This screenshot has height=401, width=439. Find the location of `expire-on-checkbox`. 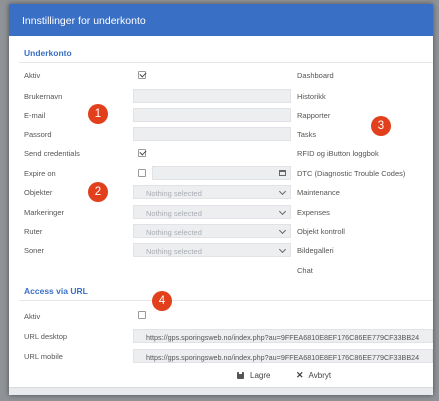

expire-on-checkbox is located at coordinates (142, 173).